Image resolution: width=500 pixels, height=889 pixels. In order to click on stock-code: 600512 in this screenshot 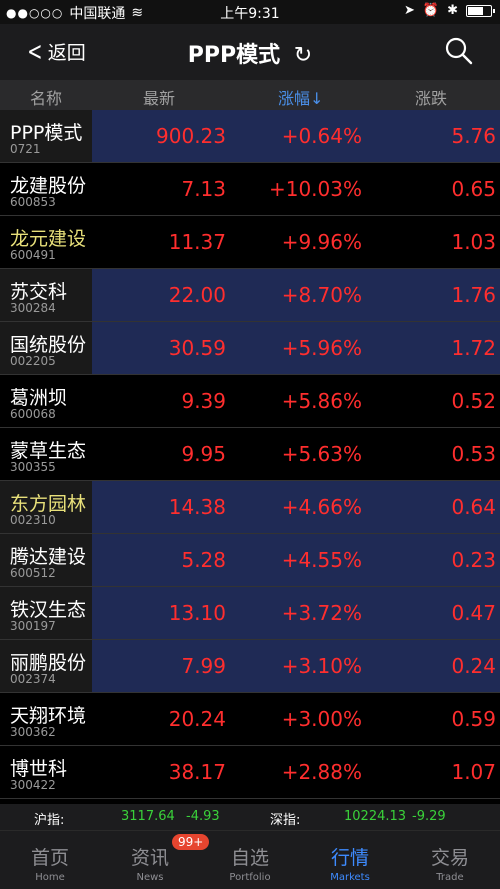, I will do `click(33, 573)`.